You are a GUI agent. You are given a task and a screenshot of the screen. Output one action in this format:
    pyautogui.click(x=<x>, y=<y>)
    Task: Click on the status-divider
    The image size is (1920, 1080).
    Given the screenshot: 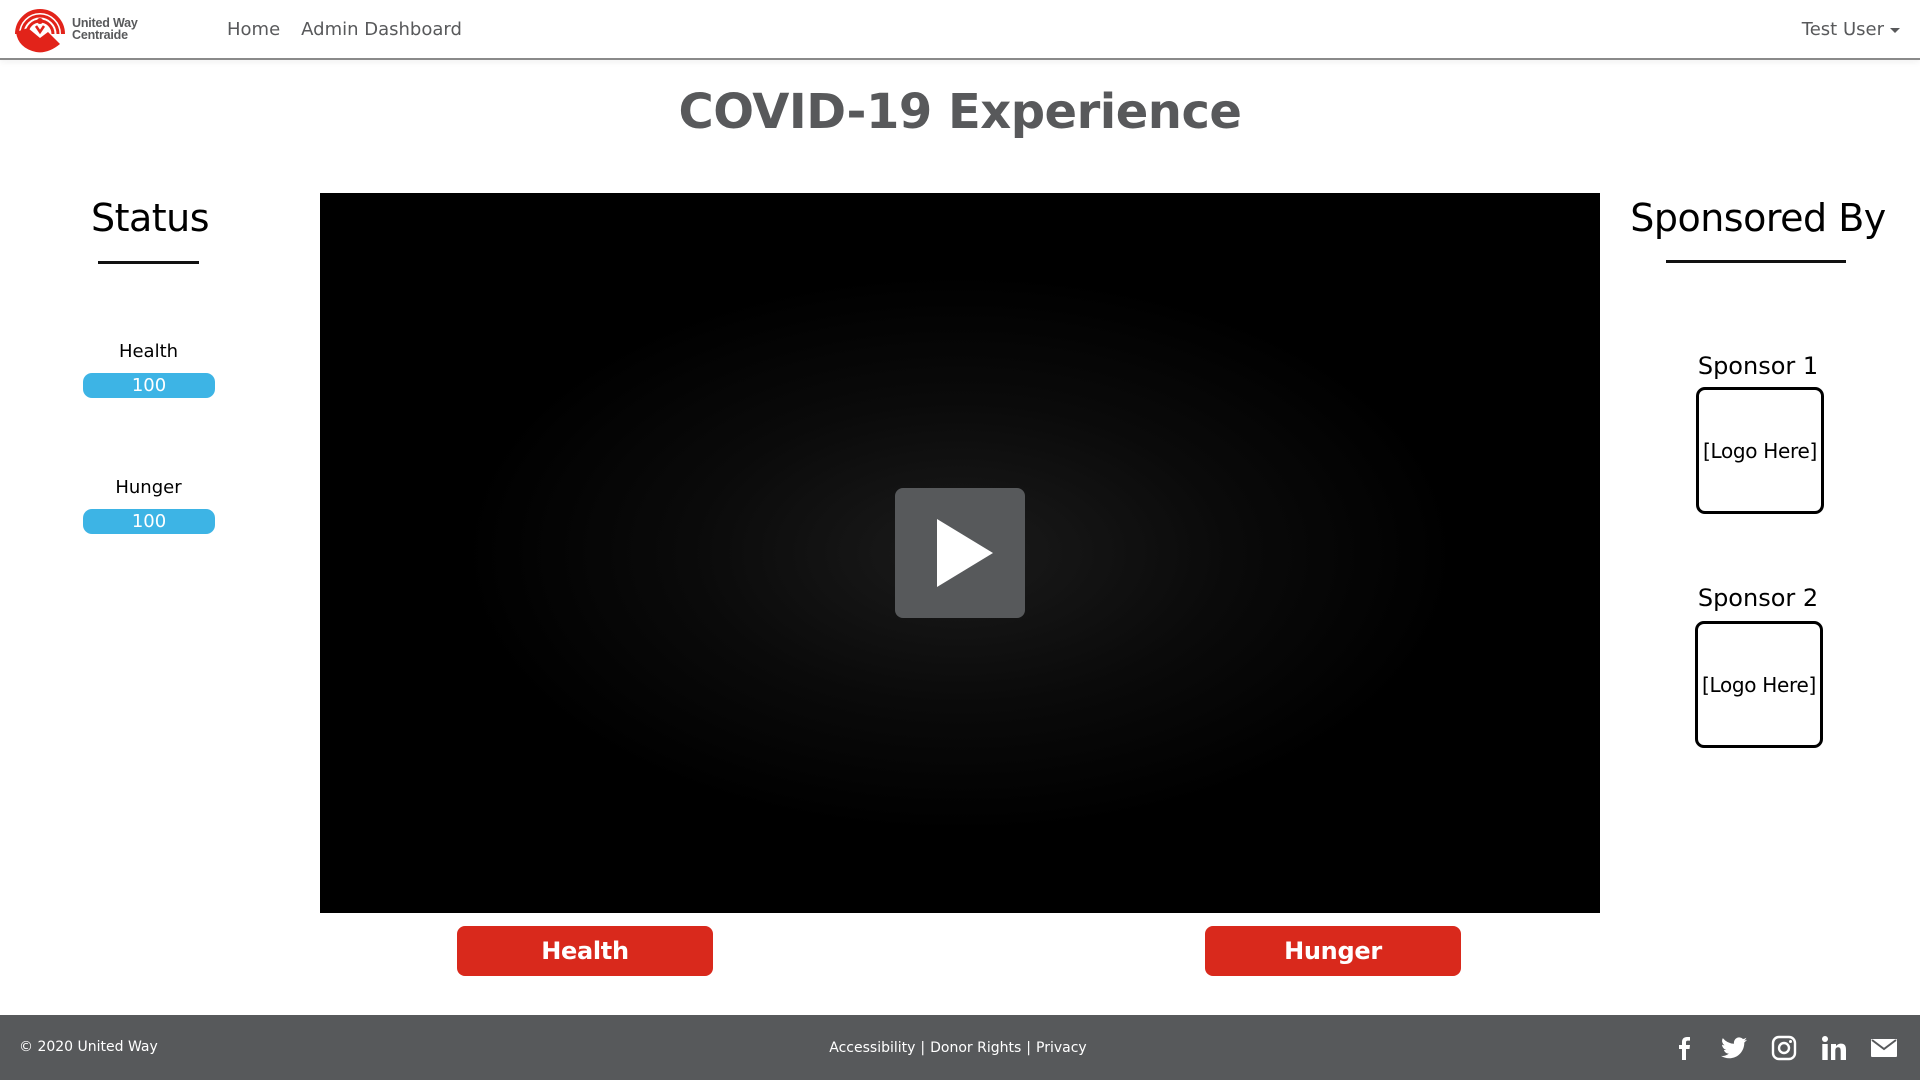 What is the action you would take?
    pyautogui.click(x=148, y=262)
    